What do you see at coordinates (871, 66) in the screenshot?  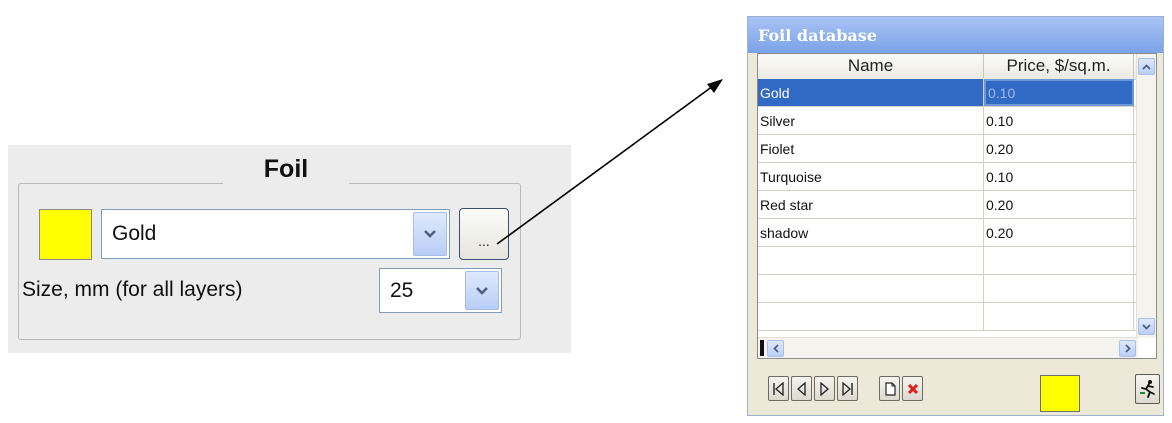 I see `column-header-name: Name` at bounding box center [871, 66].